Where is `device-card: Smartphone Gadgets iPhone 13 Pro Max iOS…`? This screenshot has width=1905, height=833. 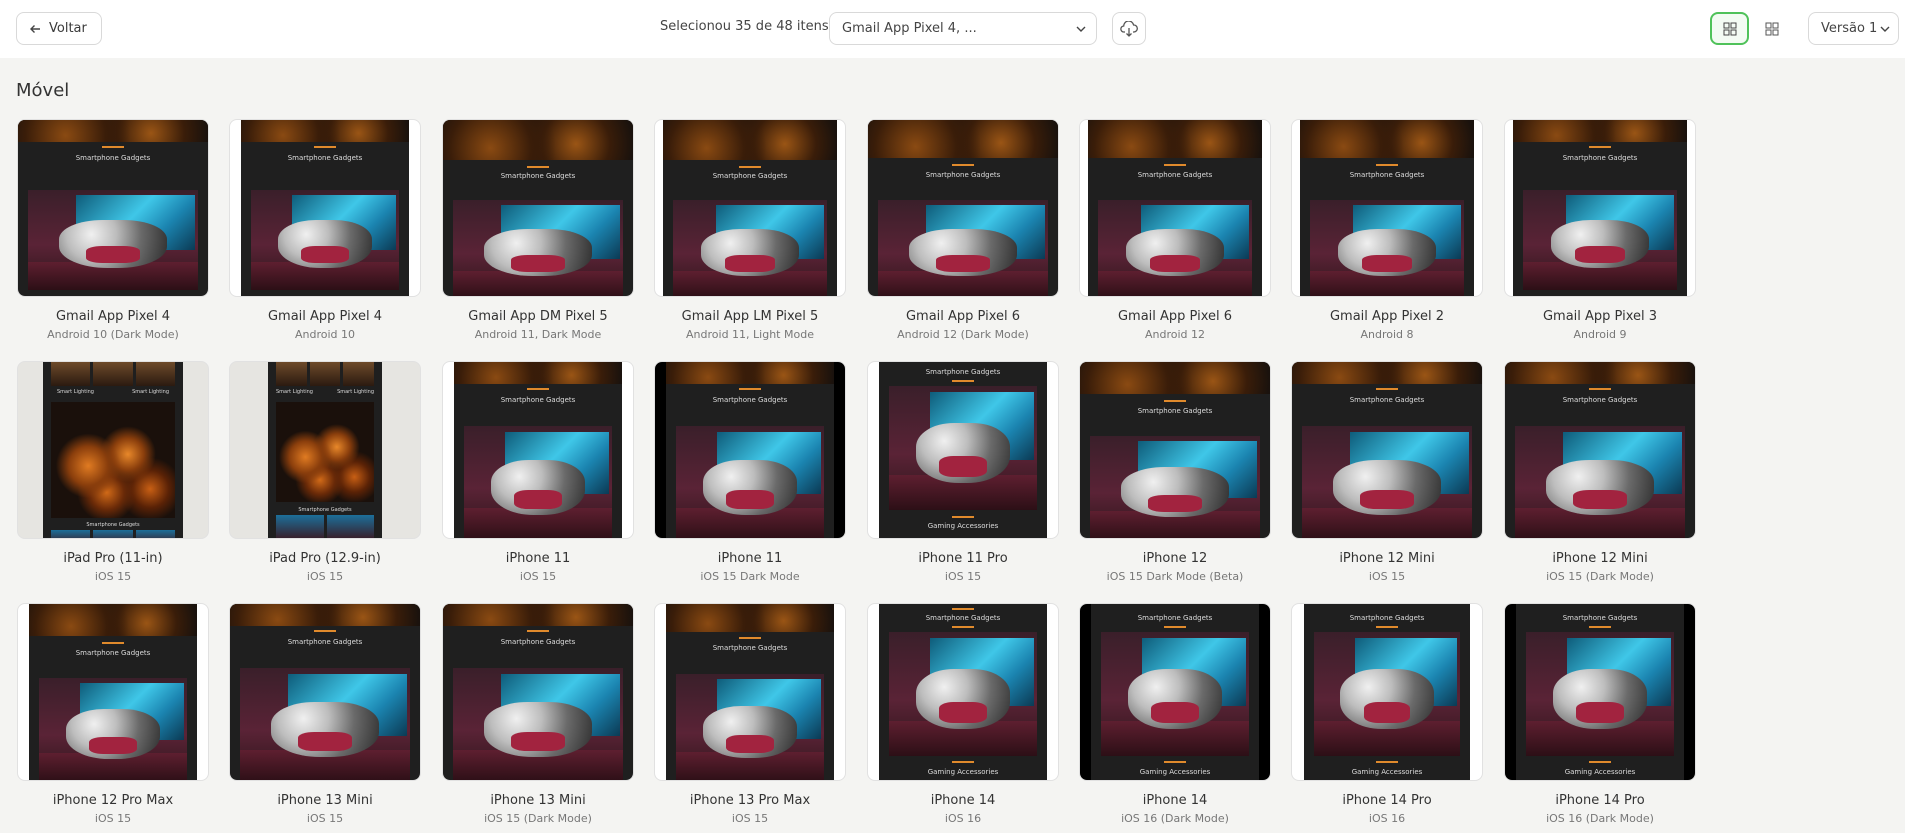
device-card: Smartphone Gadgets iPhone 13 Pro Max iOS… is located at coordinates (750, 714).